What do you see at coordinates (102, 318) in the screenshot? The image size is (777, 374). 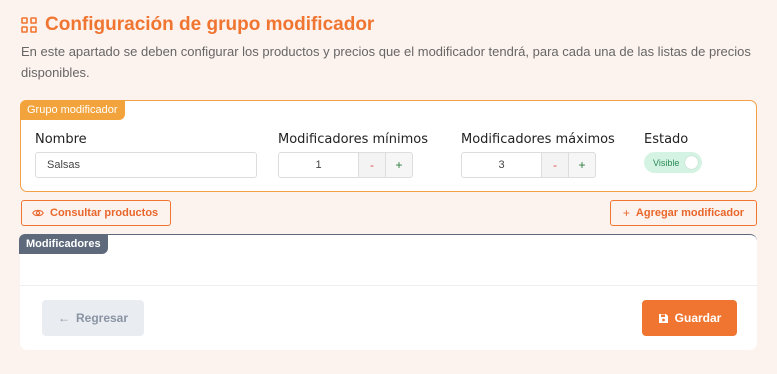 I see `regresar-label: Regresar` at bounding box center [102, 318].